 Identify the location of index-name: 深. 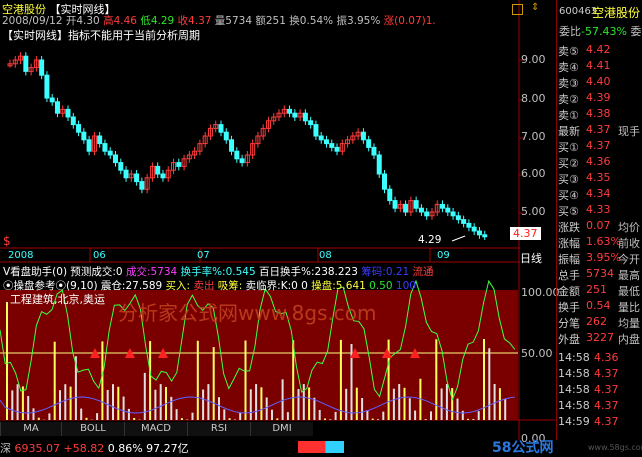
(5, 448).